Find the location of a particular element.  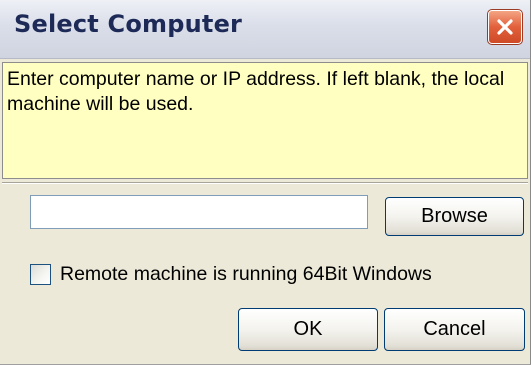

close-icon is located at coordinates (505, 27).